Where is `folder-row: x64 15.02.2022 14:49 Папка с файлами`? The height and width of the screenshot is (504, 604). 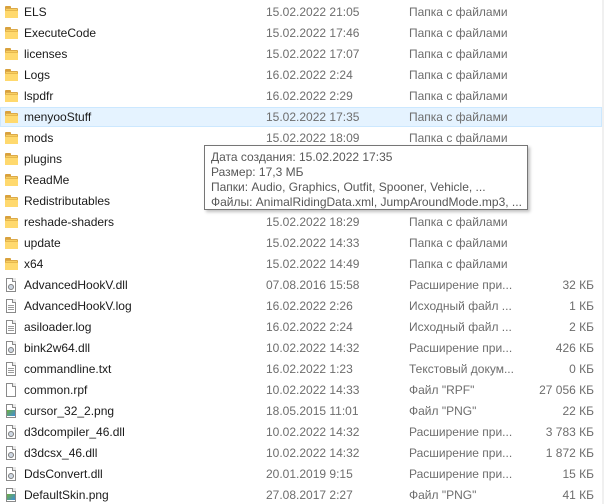 folder-row: x64 15.02.2022 14:49 Папка с файлами is located at coordinates (302, 264).